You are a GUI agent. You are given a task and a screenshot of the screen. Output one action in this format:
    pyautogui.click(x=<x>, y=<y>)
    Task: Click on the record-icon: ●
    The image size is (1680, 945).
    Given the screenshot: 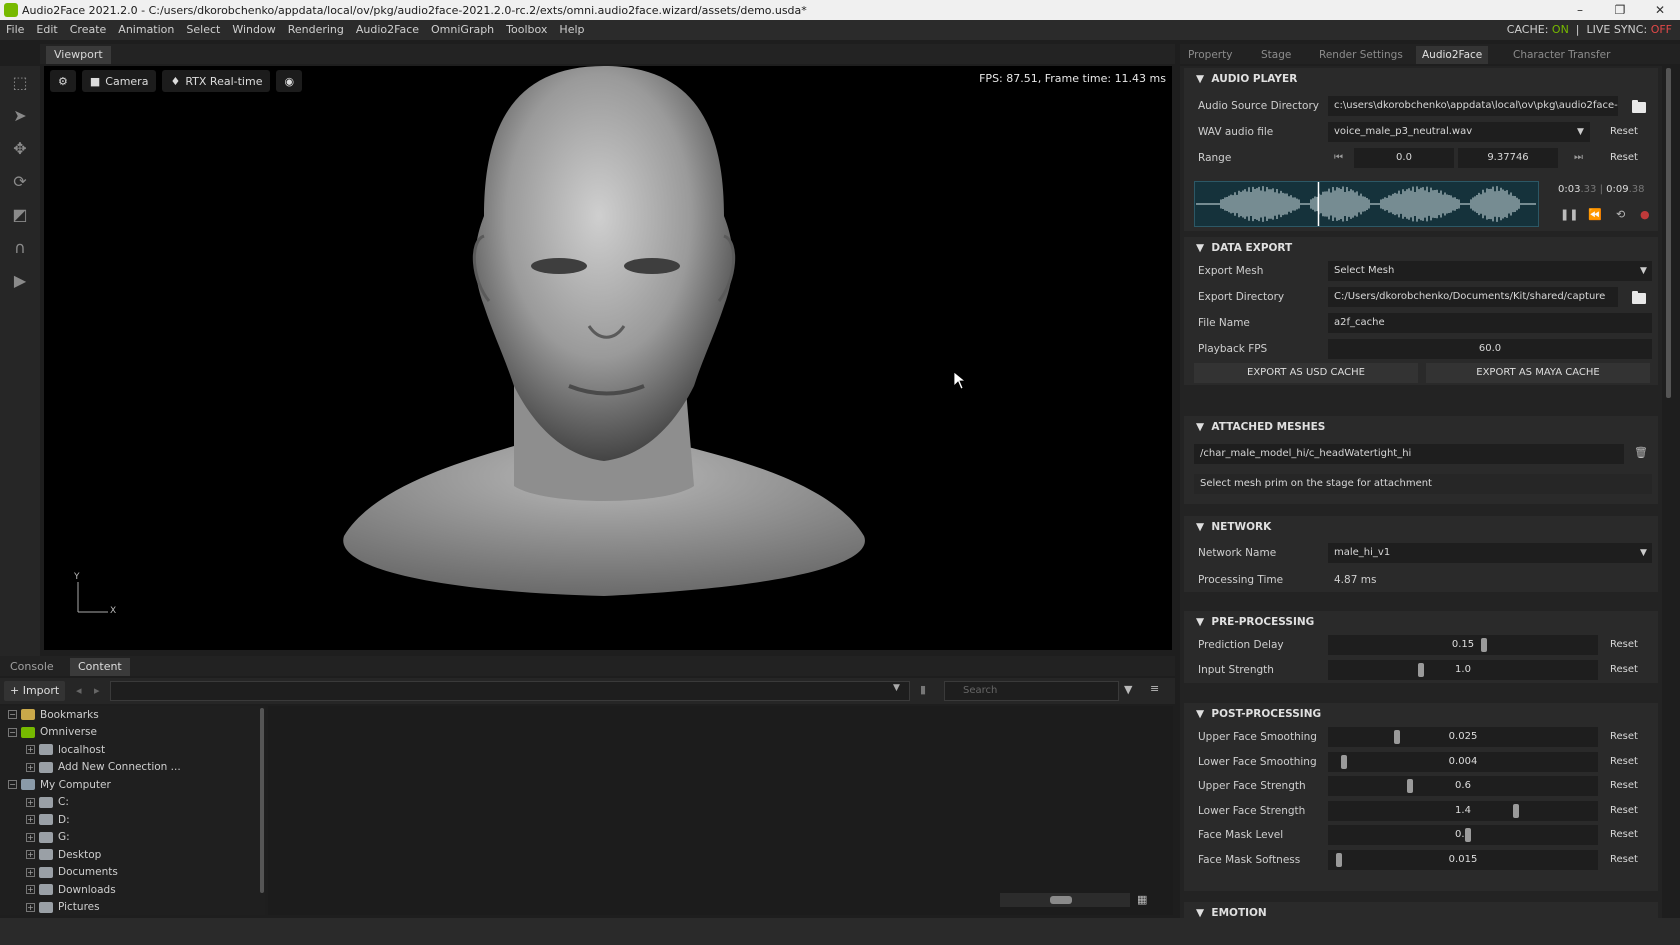 What is the action you would take?
    pyautogui.click(x=1645, y=214)
    